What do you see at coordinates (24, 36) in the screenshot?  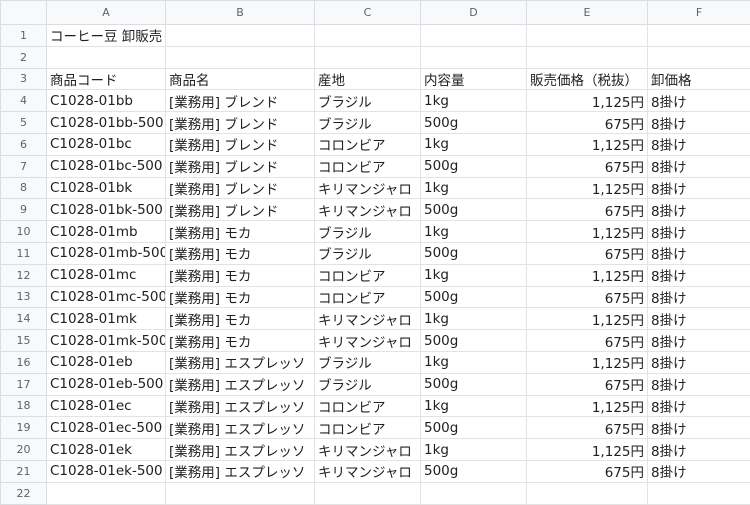 I see `row-header: 1` at bounding box center [24, 36].